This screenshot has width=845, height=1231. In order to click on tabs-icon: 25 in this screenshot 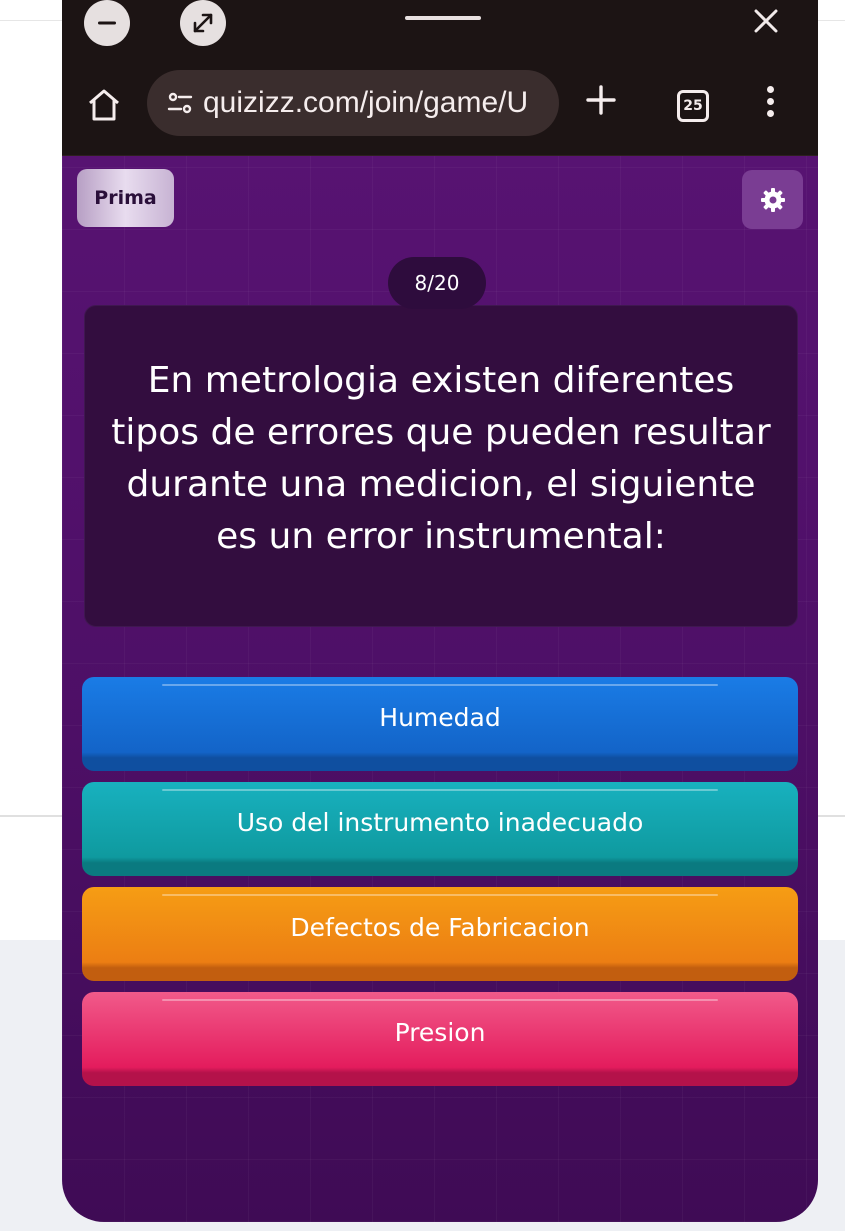, I will do `click(693, 106)`.